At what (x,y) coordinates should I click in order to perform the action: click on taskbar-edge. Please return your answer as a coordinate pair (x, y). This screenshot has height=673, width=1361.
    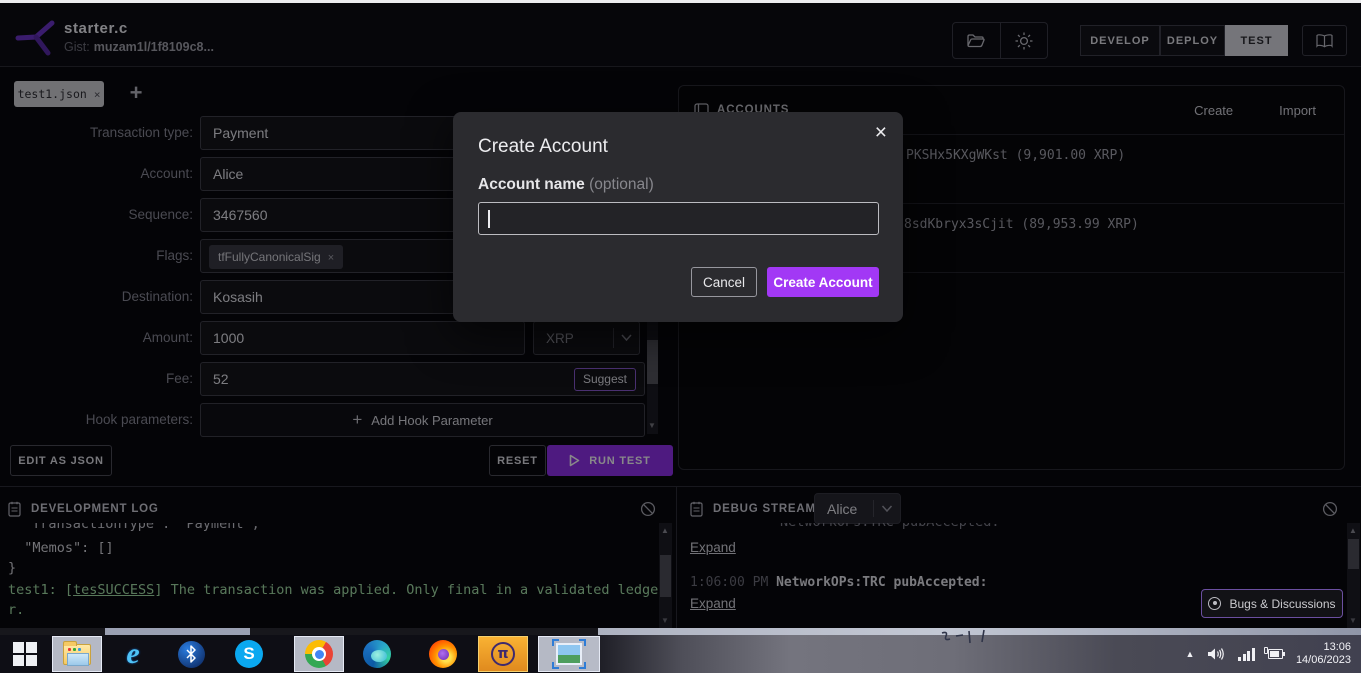
    Looking at the image, I should click on (377, 654).